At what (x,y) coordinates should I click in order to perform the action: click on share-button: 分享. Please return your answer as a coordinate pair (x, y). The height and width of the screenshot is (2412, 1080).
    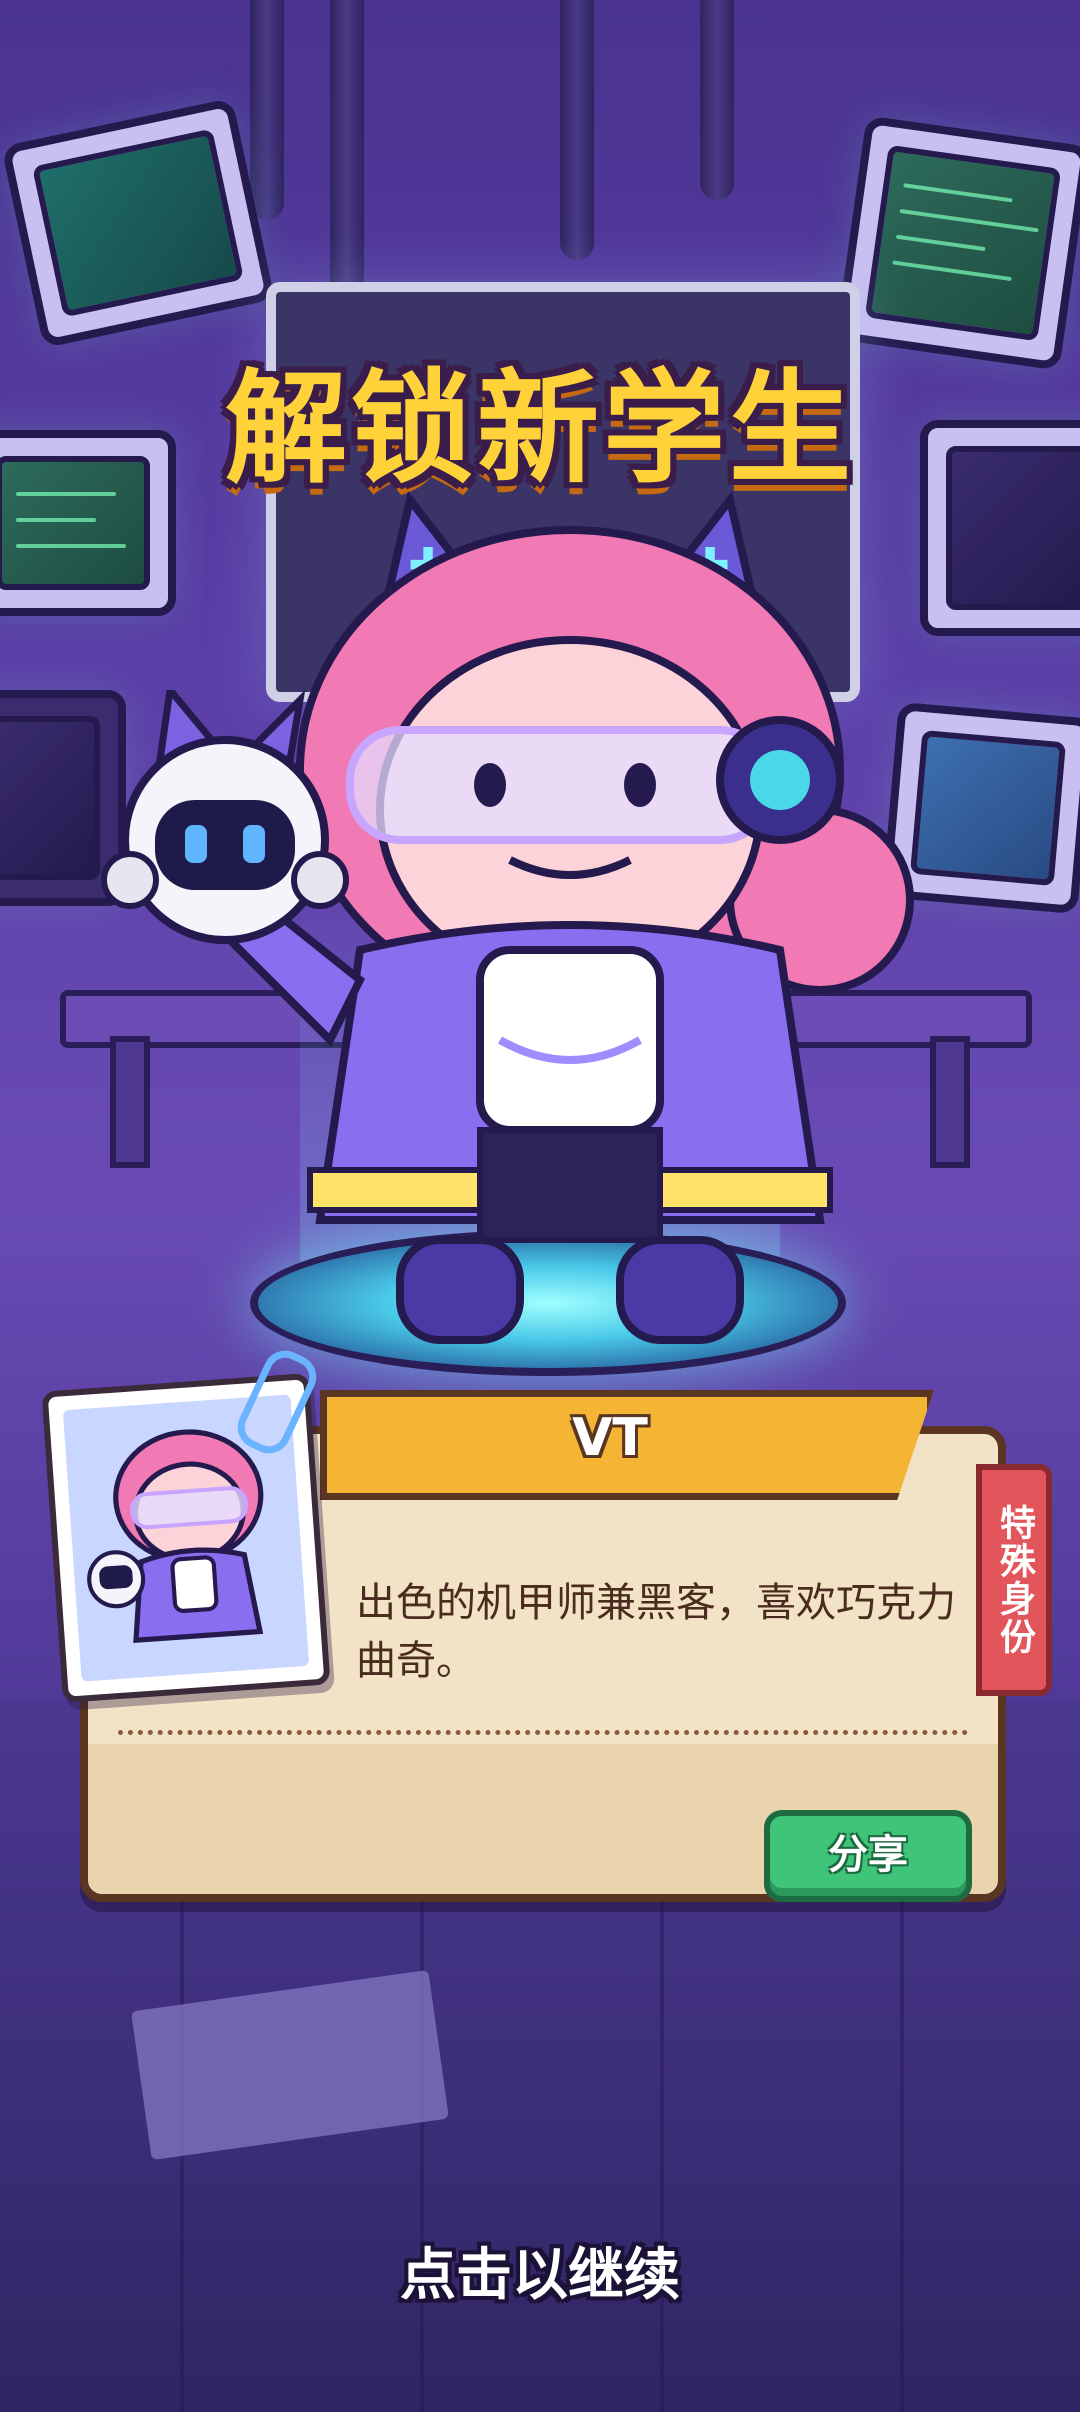
    Looking at the image, I should click on (868, 1856).